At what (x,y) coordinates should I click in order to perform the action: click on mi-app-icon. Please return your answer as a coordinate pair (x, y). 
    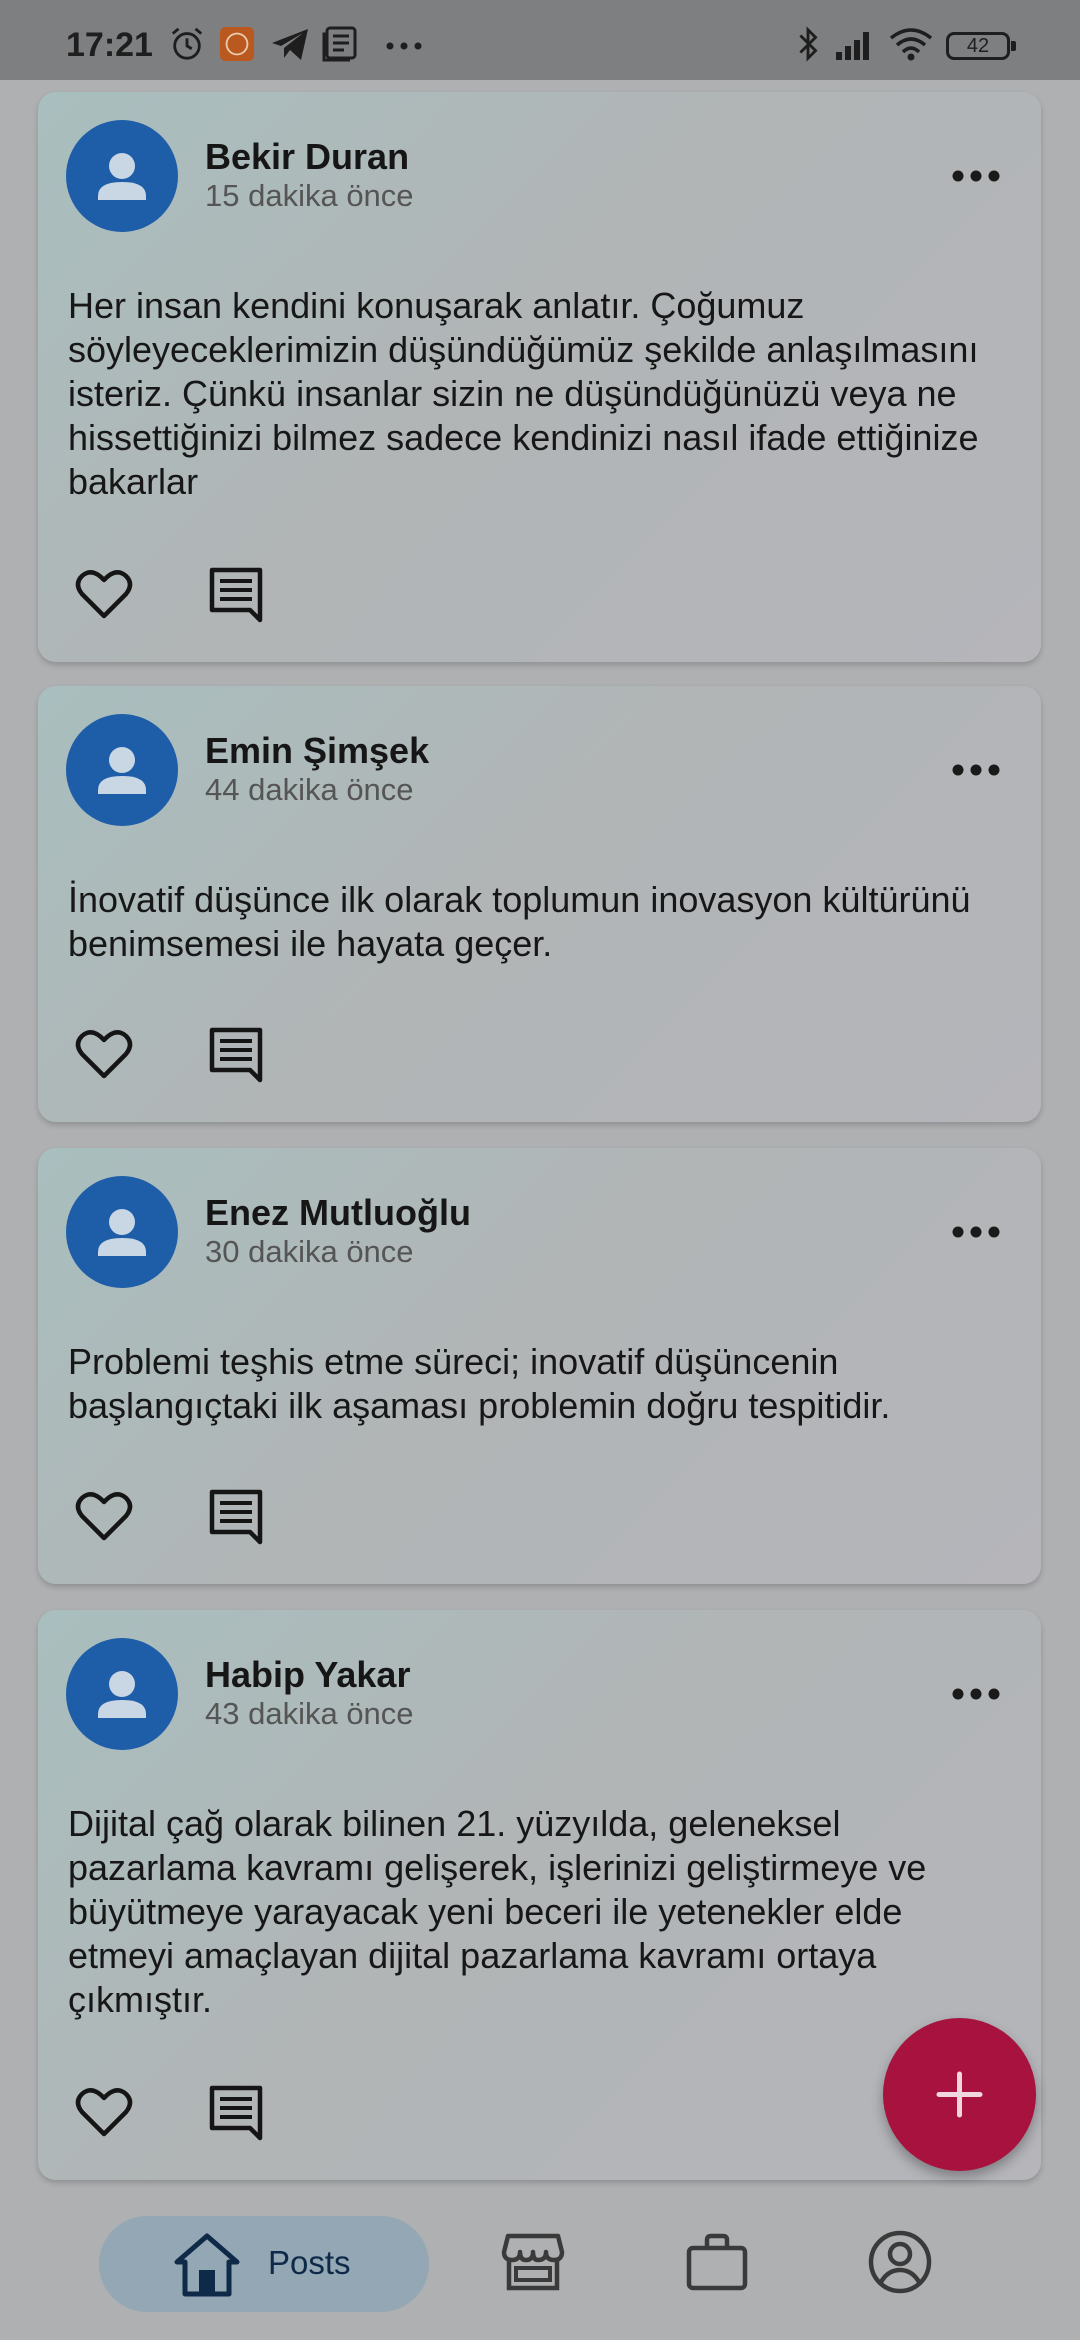
    Looking at the image, I should click on (237, 44).